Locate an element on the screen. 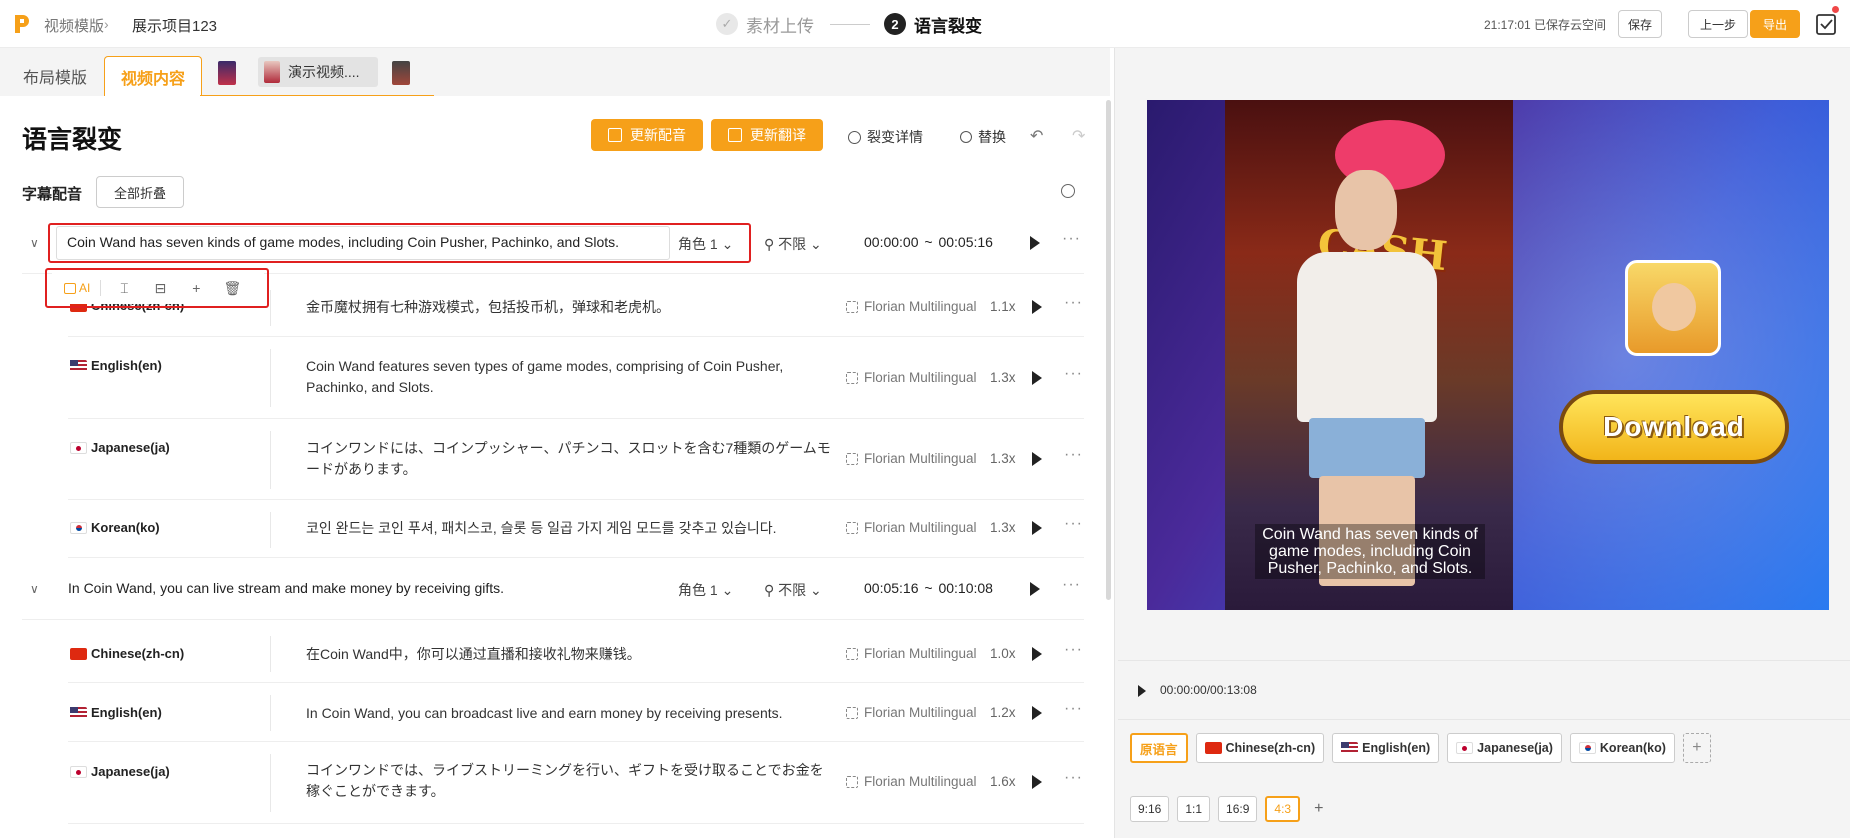  redo-icon: ↷ is located at coordinates (1078, 136).